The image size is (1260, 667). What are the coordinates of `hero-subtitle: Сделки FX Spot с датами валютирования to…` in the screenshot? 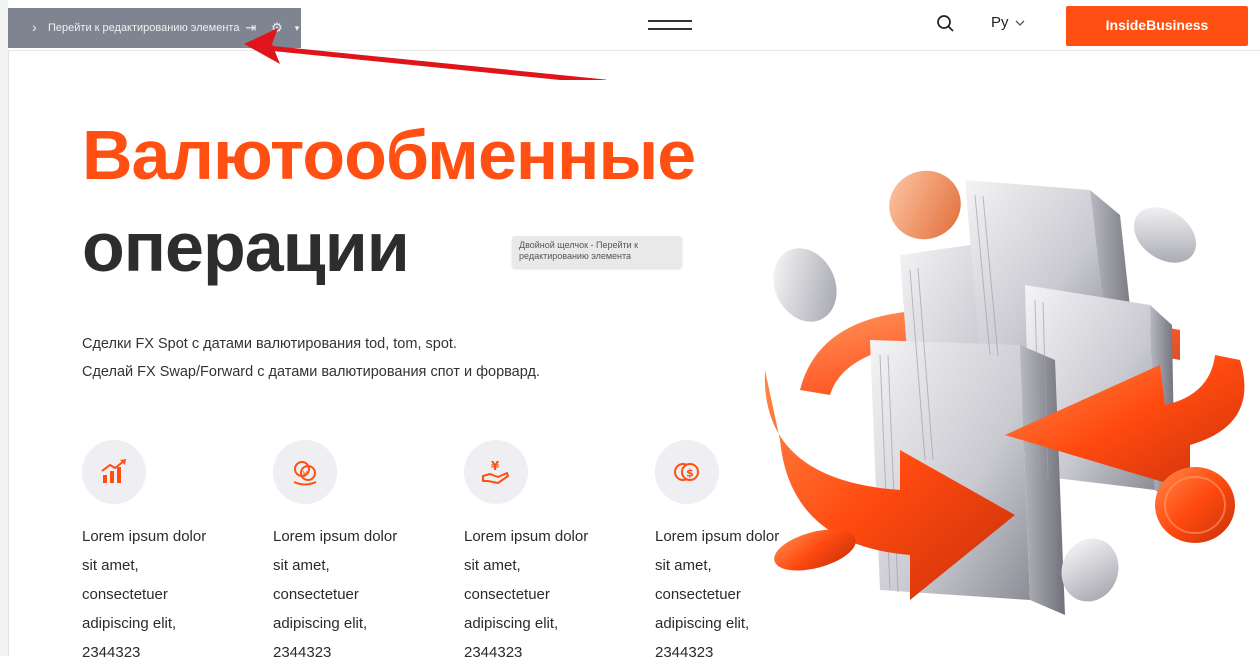 It's located at (311, 358).